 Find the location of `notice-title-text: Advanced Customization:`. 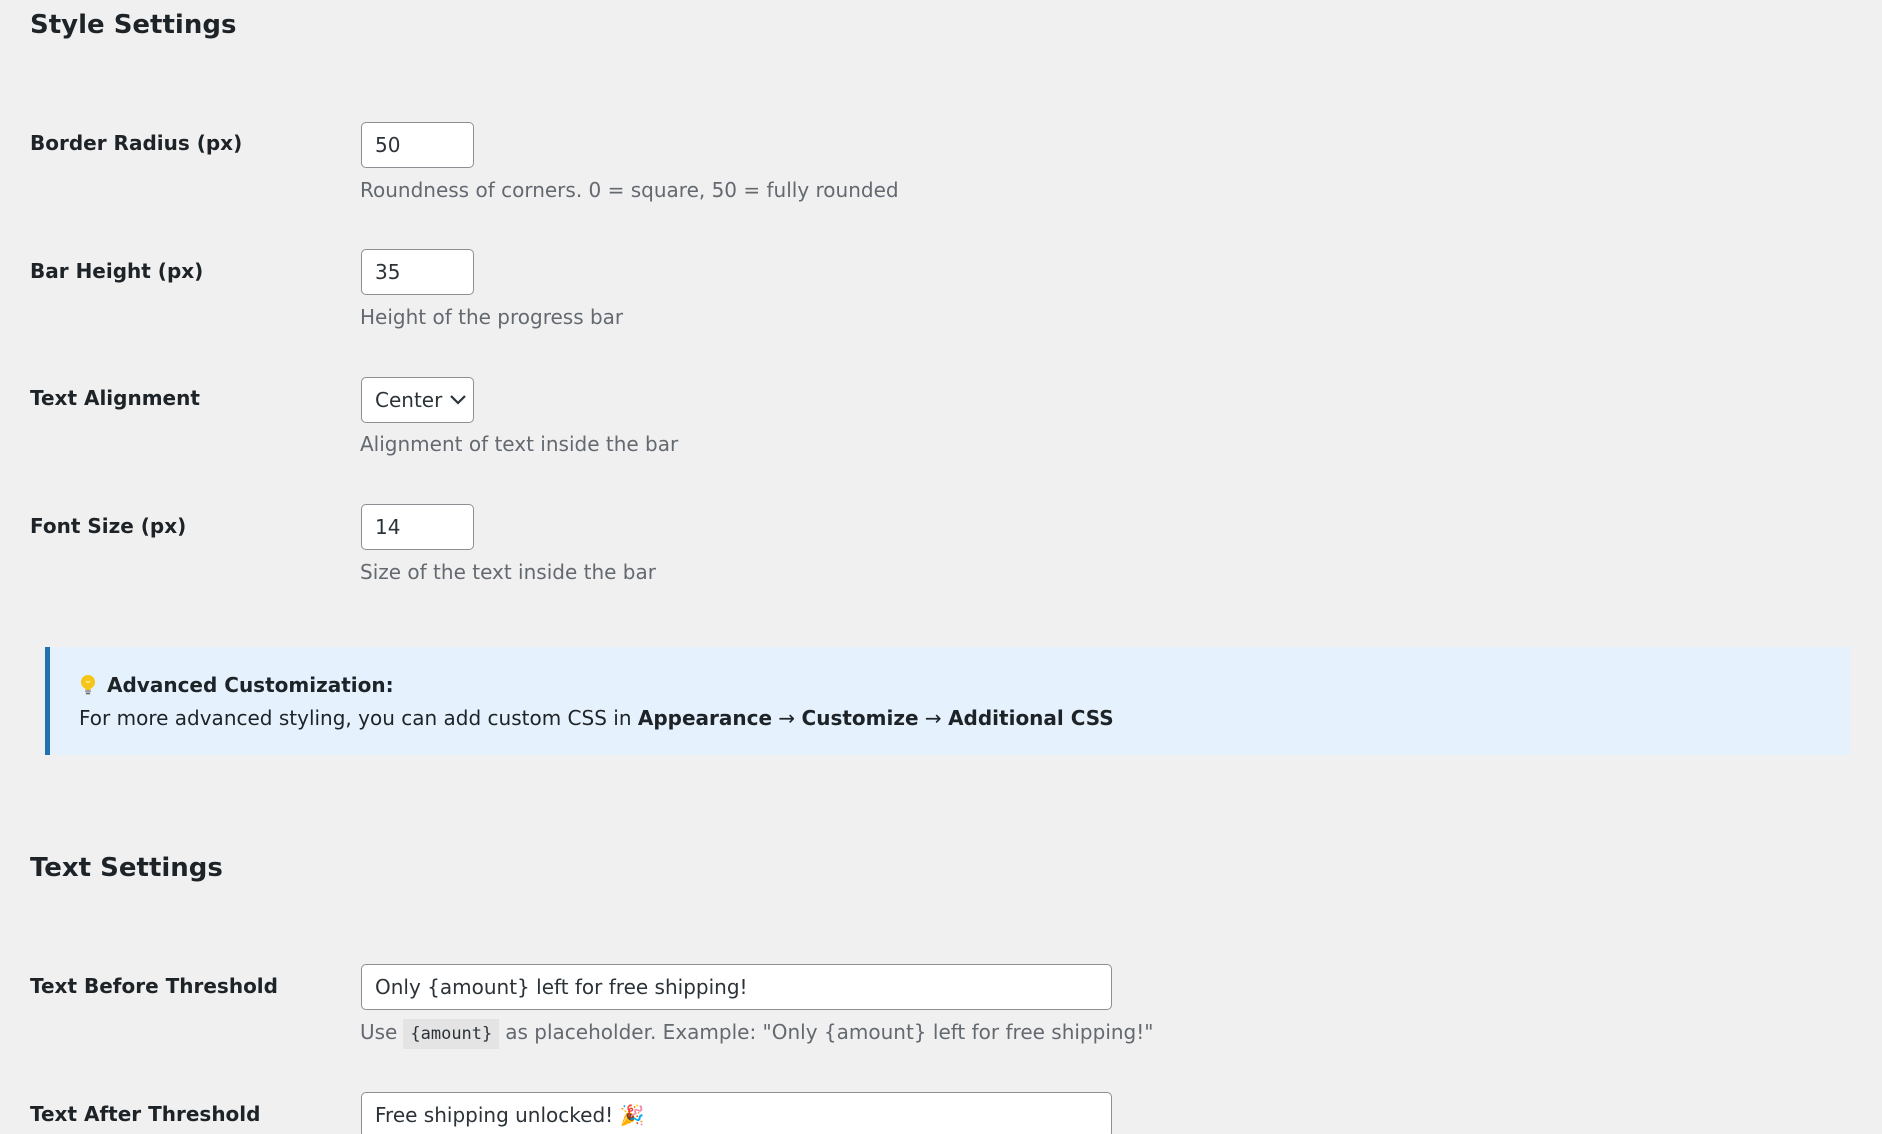

notice-title-text: Advanced Customization: is located at coordinates (250, 685).